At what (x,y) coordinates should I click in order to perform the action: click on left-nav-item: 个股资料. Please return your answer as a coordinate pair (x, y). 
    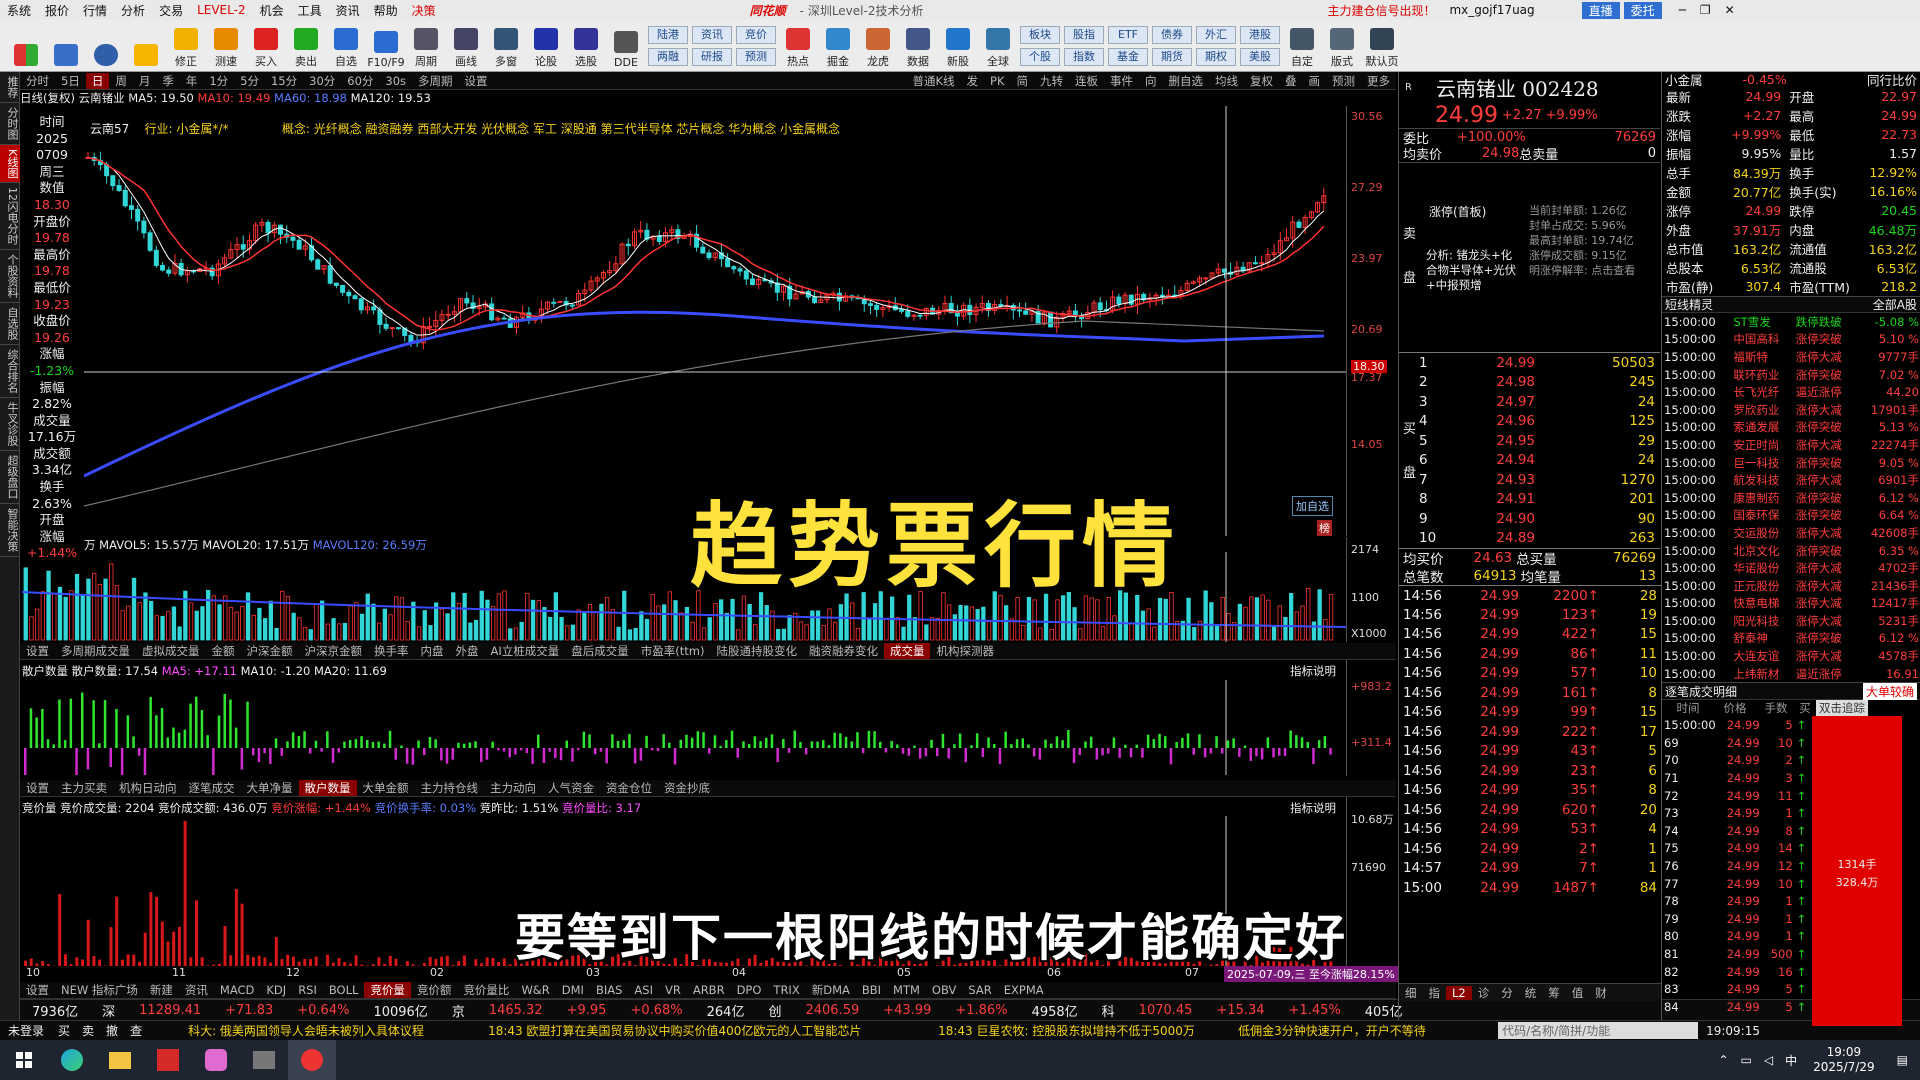
    Looking at the image, I should click on (10, 277).